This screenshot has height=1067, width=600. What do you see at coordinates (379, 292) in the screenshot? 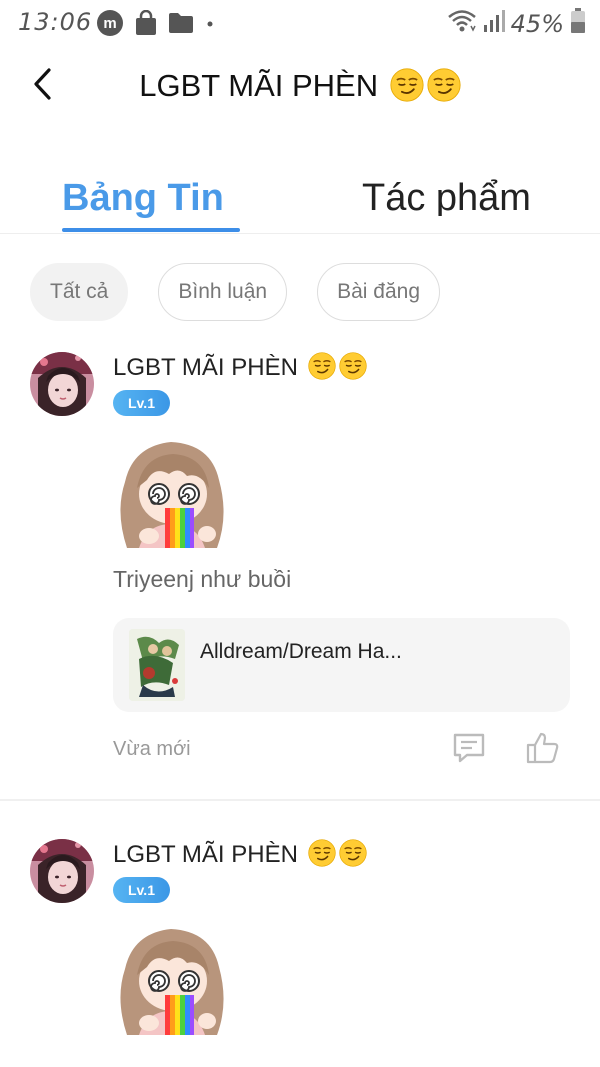
I see `filter-chip-posts: Bài đăng` at bounding box center [379, 292].